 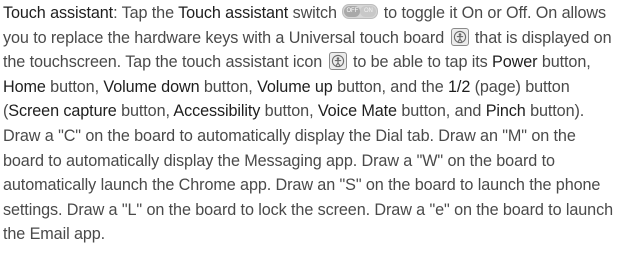 I want to click on text-run: switch, so click(x=315, y=13).